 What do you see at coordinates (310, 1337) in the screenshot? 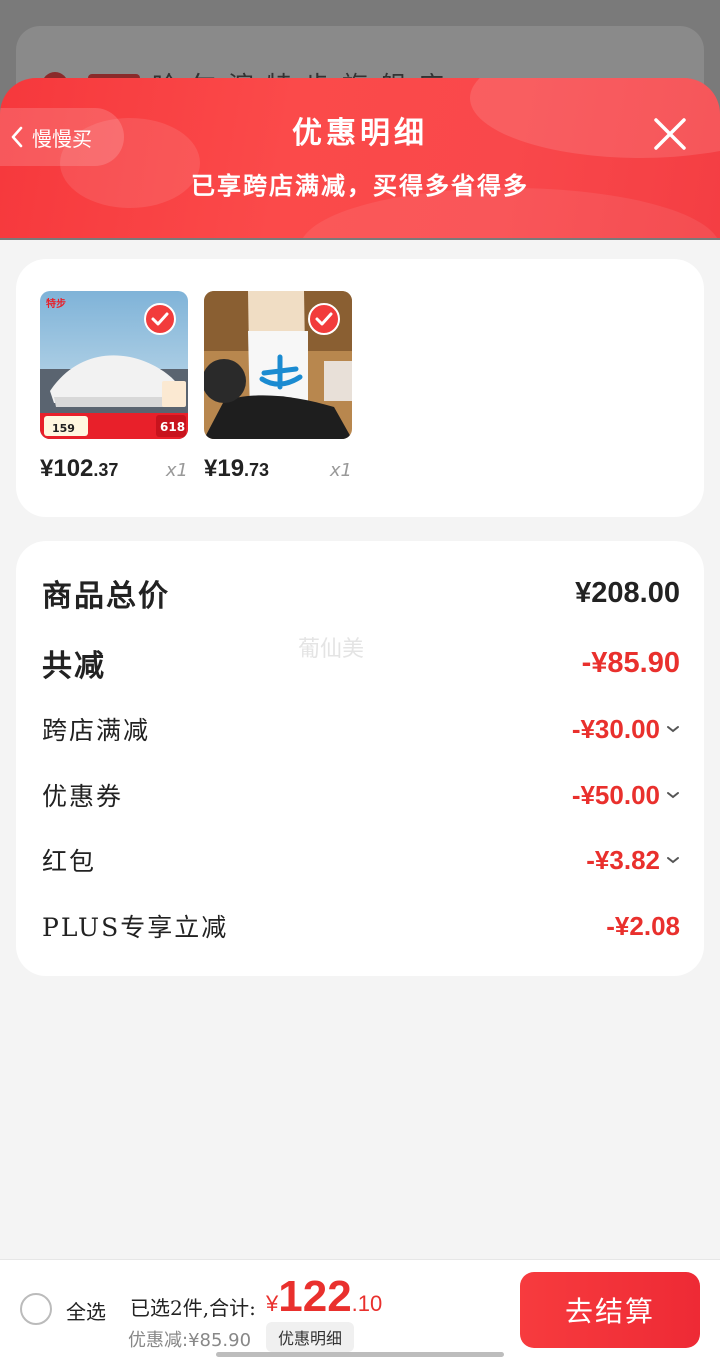
I see `discount-detail-button: 优惠明细` at bounding box center [310, 1337].